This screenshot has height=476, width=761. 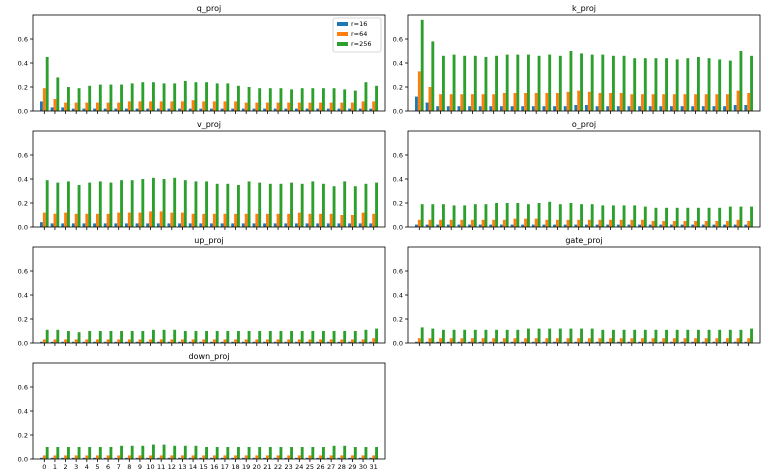 I want to click on bar-o_proj-r=64-19, so click(x=621, y=223).